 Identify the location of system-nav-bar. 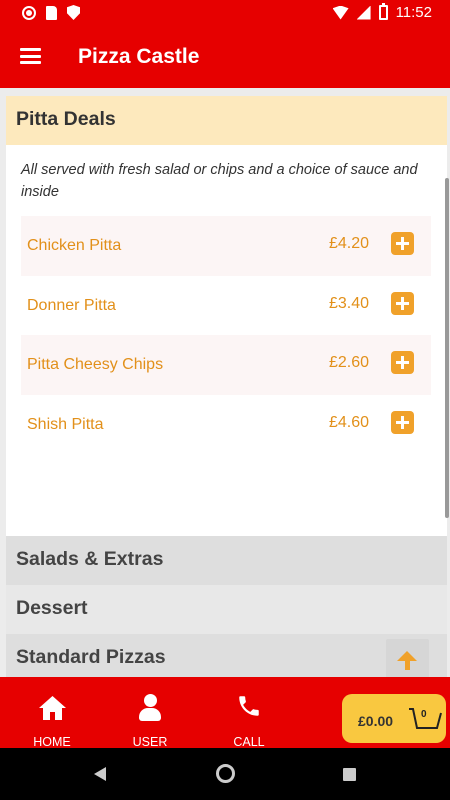
(225, 774).